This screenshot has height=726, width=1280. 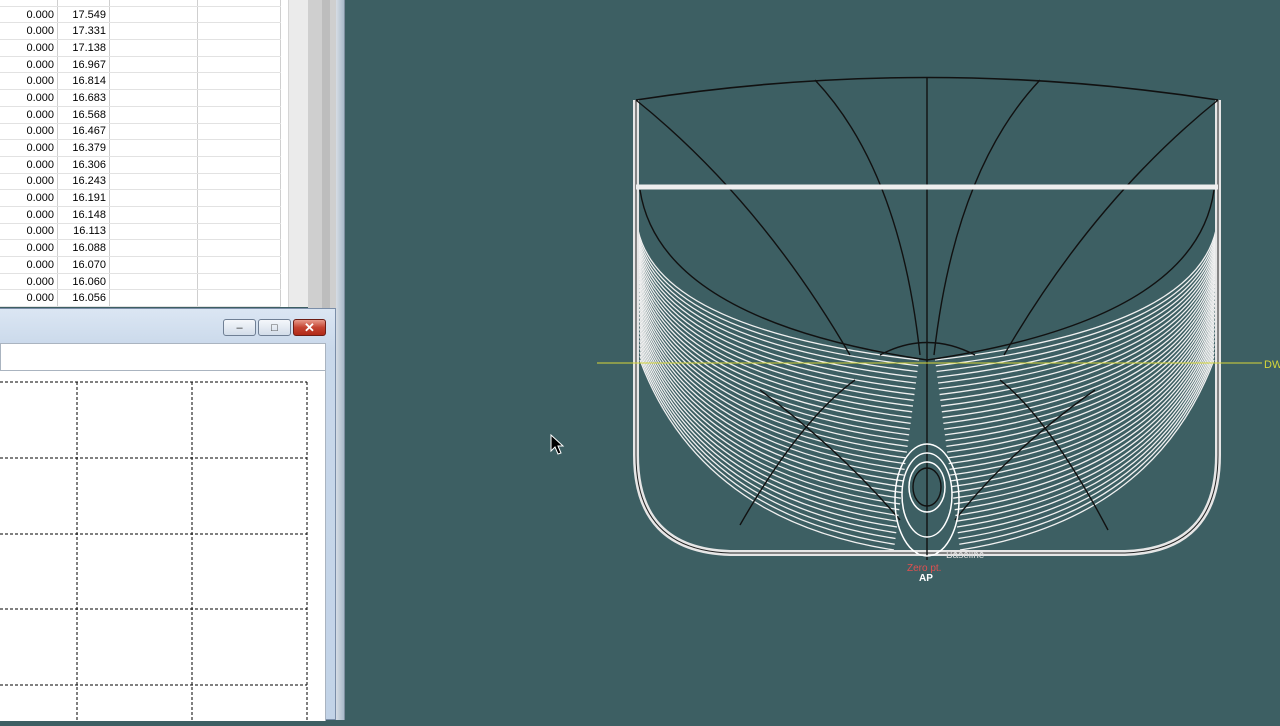 I want to click on close-button: ✕, so click(x=309, y=327).